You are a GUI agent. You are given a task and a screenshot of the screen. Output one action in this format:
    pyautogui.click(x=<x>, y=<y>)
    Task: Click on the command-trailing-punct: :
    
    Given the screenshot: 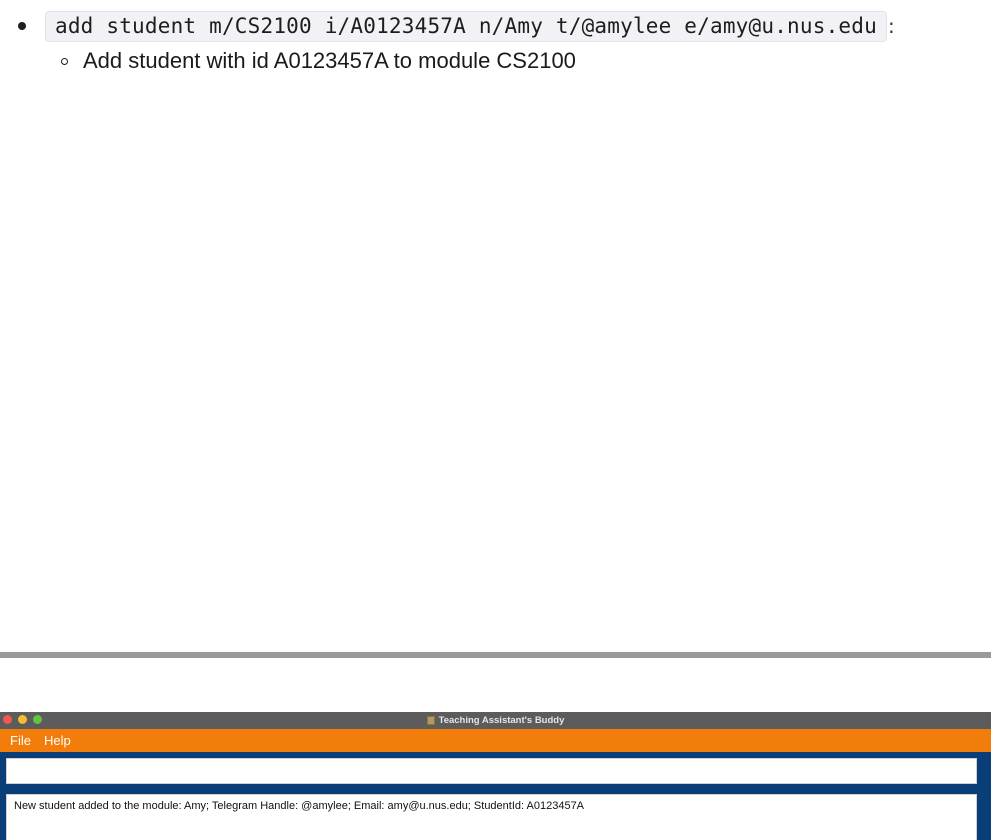 What is the action you would take?
    pyautogui.click(x=891, y=26)
    